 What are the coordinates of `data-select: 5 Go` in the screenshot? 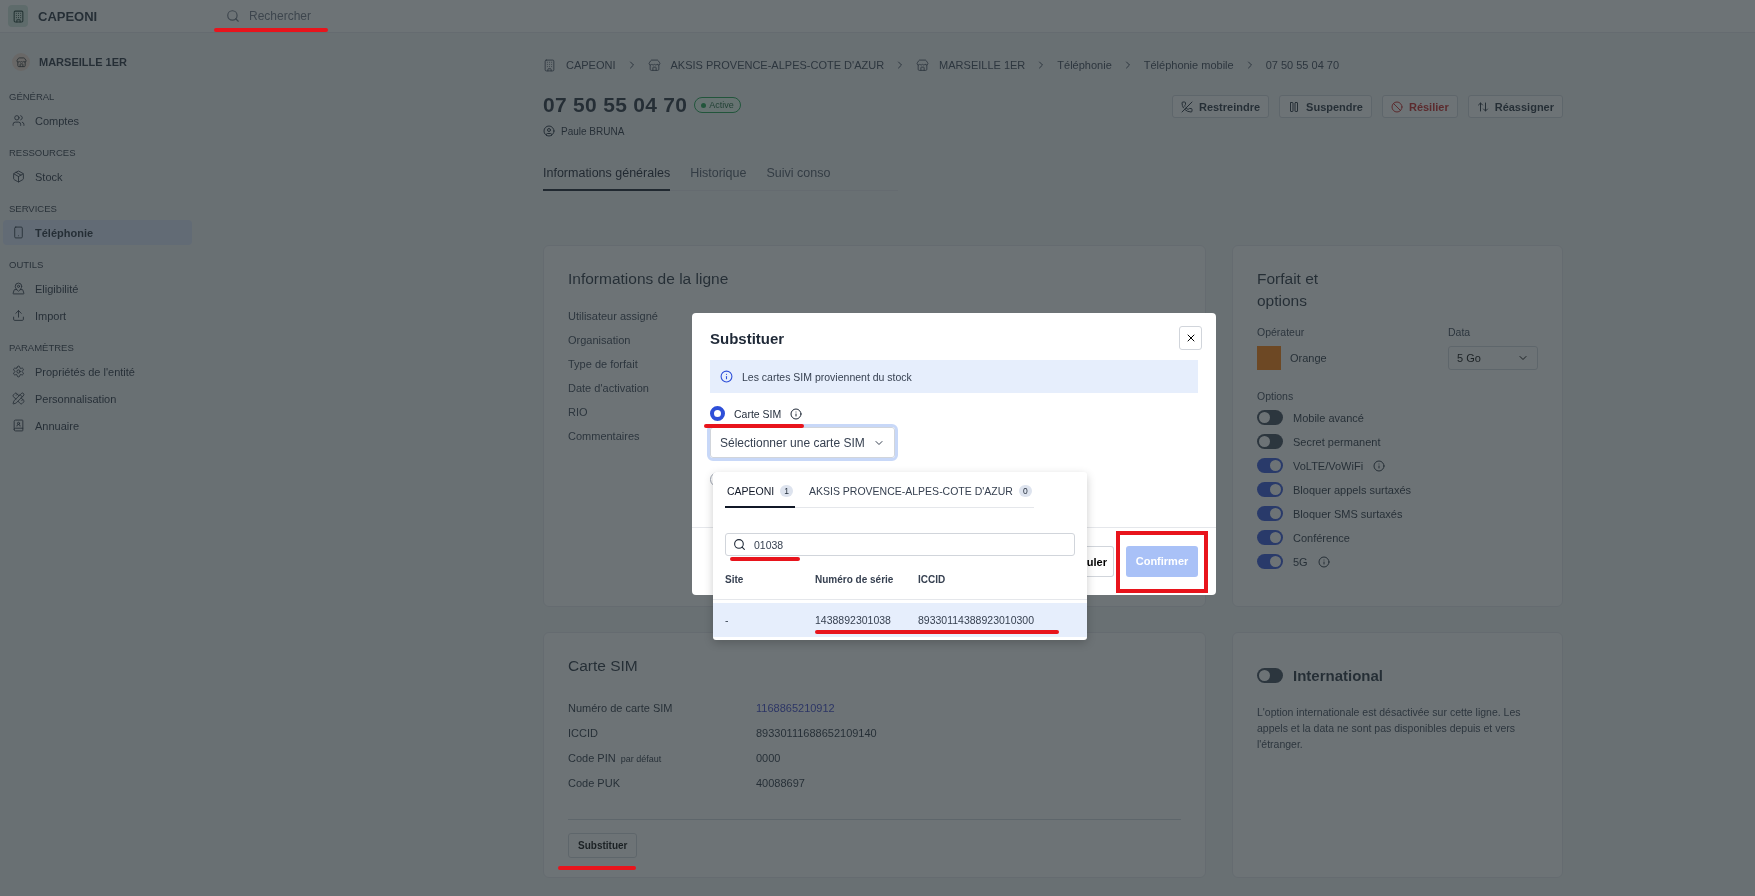 It's located at (1493, 358).